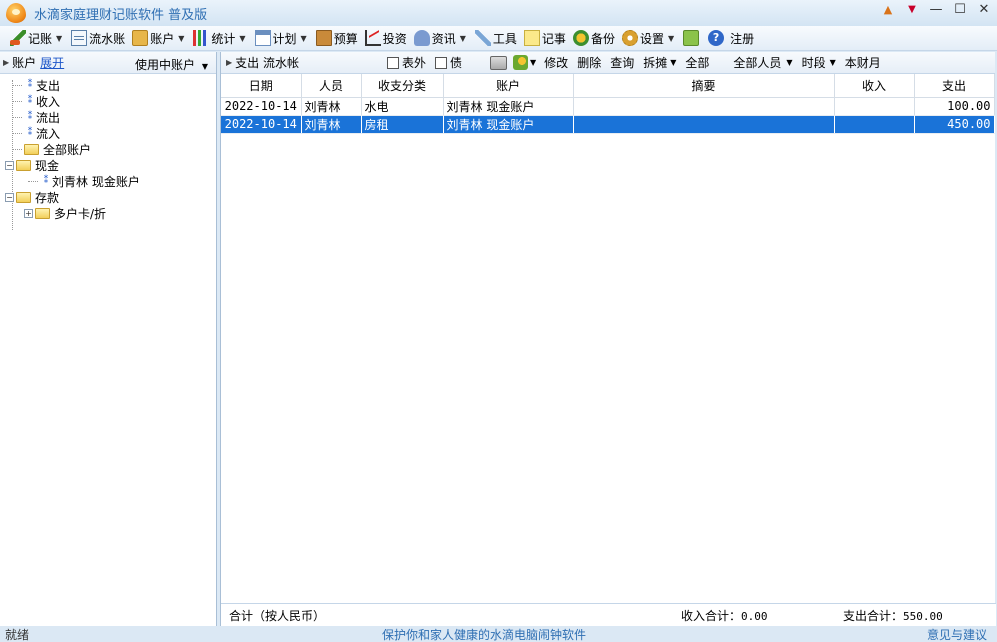  What do you see at coordinates (108, 165) in the screenshot?
I see `tree-item-cash: − 现金` at bounding box center [108, 165].